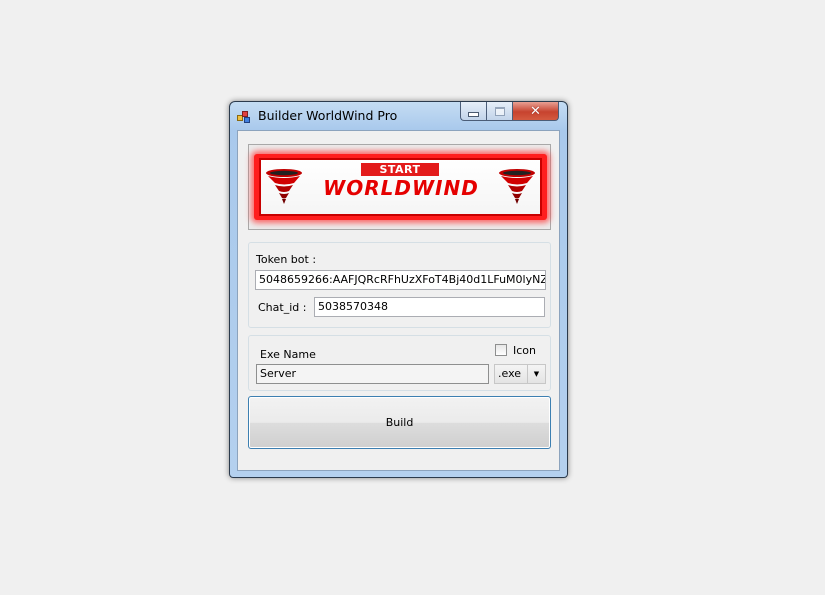 The height and width of the screenshot is (595, 825). What do you see at coordinates (286, 259) in the screenshot?
I see `token-label: Token bot :` at bounding box center [286, 259].